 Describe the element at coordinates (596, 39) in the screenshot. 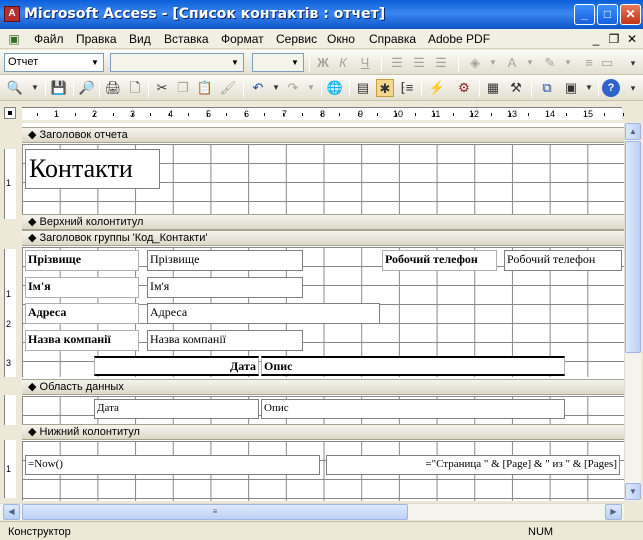

I see `doc-minimize-button: _` at that location.